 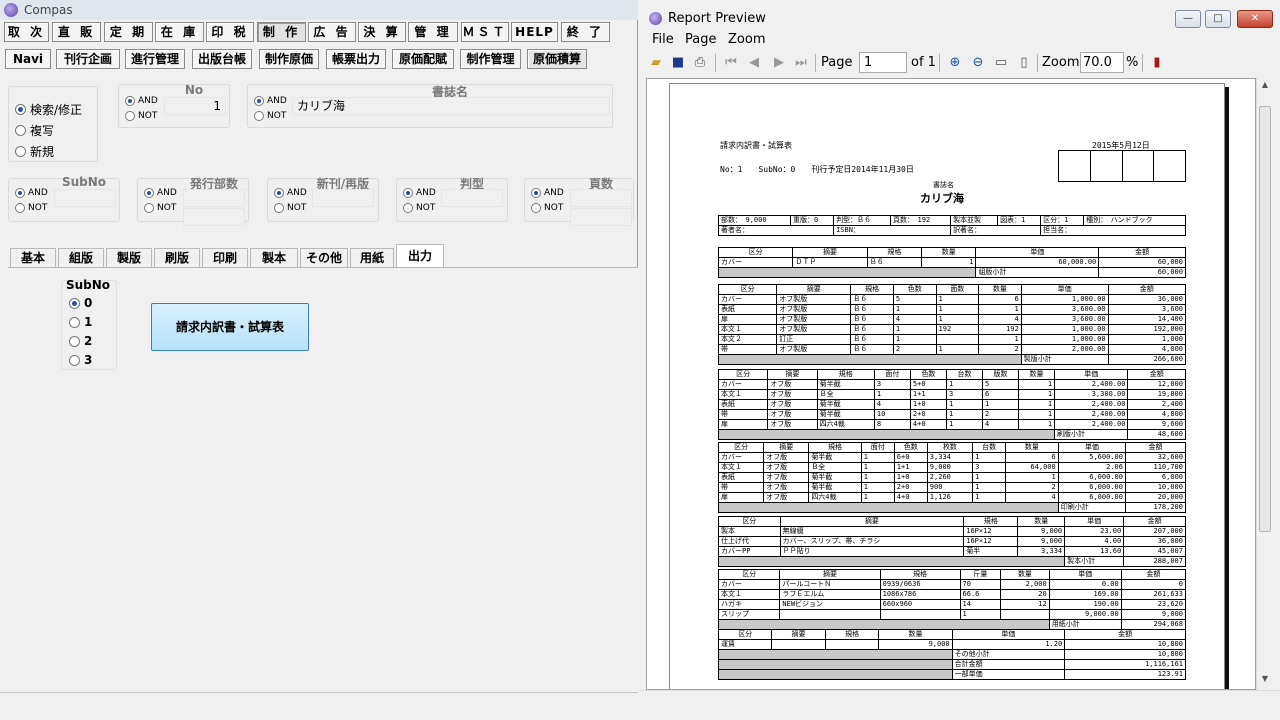 What do you see at coordinates (490, 59) in the screenshot?
I see `submenu-production-mgmt: 制作管理` at bounding box center [490, 59].